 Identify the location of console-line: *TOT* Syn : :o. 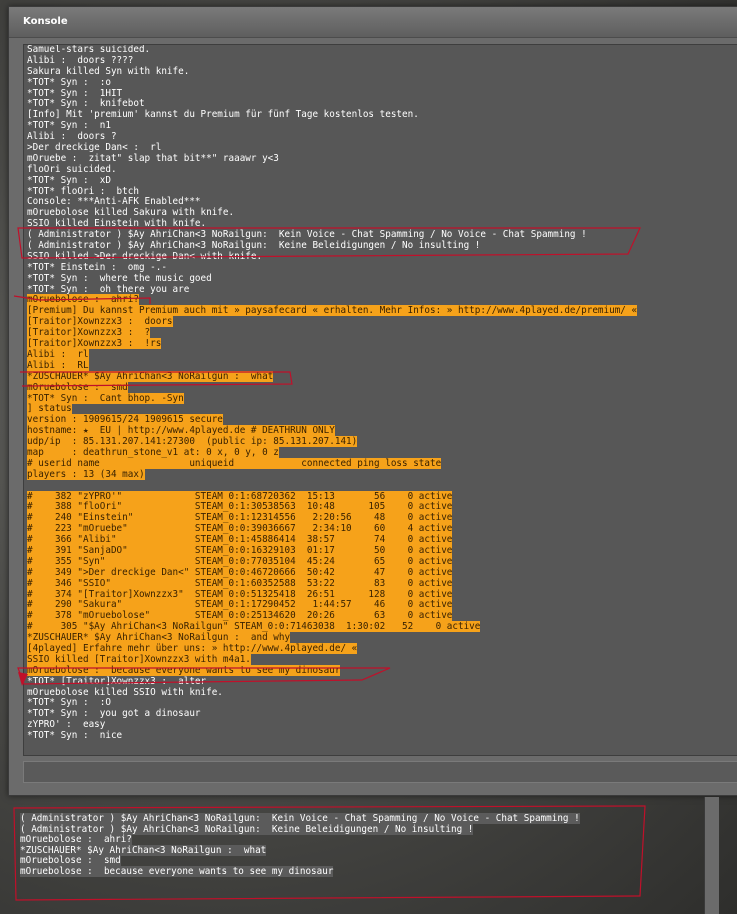
(380, 82).